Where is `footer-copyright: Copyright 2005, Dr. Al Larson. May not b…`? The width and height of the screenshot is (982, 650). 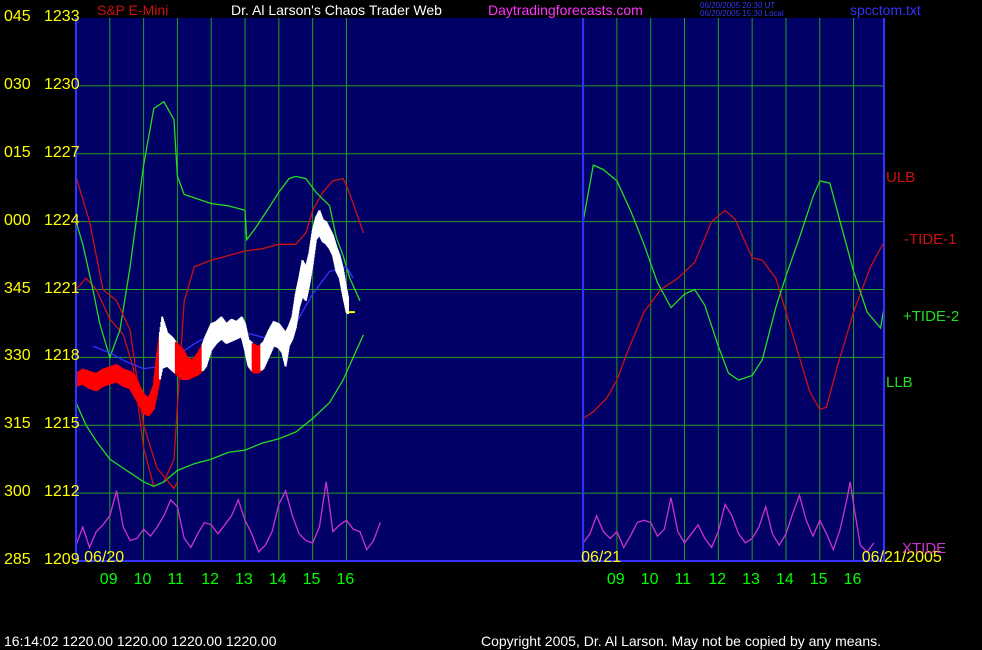
footer-copyright: Copyright 2005, Dr. Al Larson. May not b… is located at coordinates (681, 641).